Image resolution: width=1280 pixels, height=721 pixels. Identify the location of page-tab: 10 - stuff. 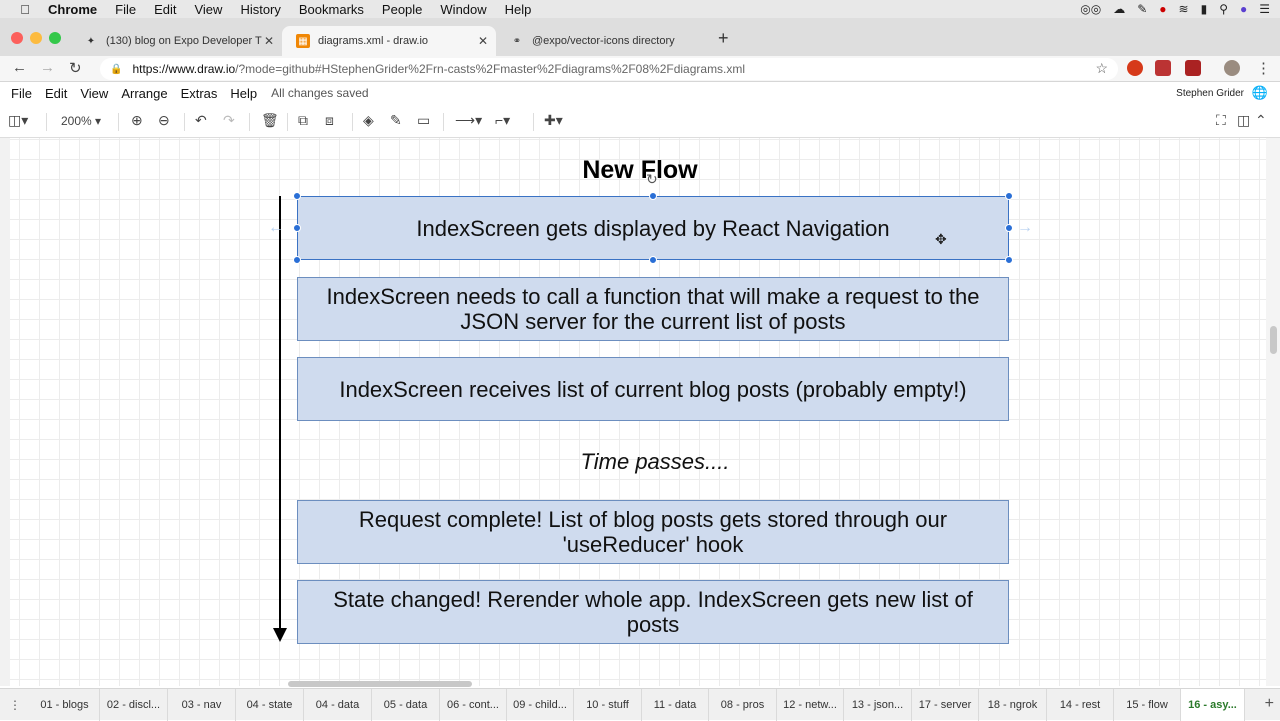
(608, 704).